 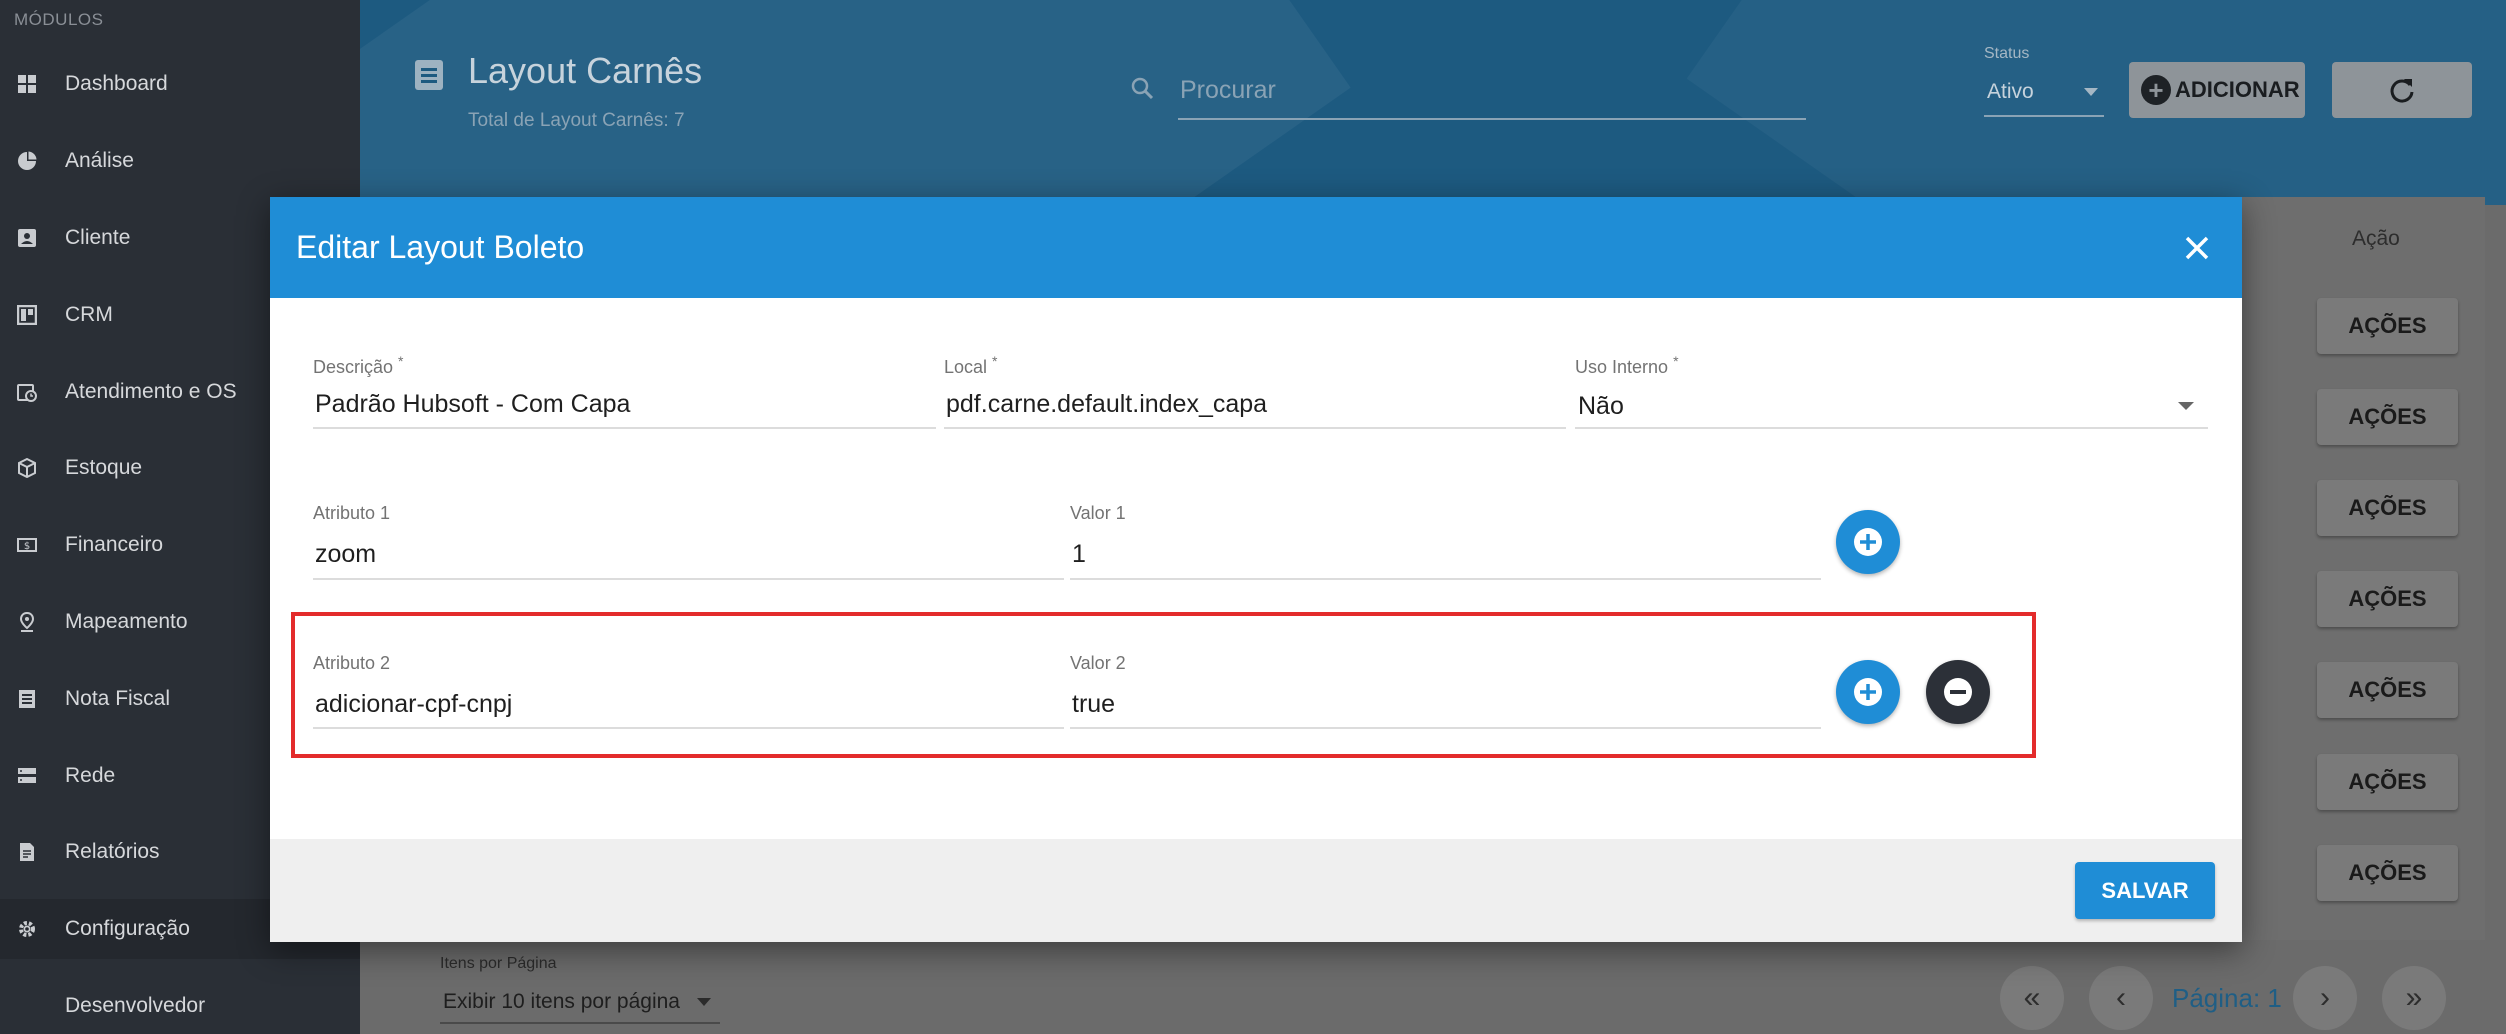 I want to click on status-underline, so click(x=2044, y=116).